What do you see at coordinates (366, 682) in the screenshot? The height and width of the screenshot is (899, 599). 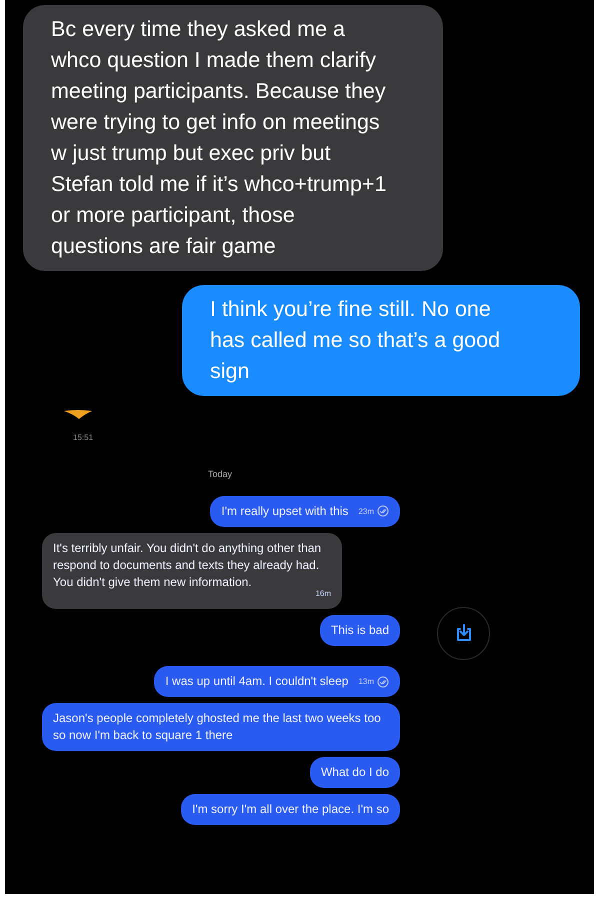 I see `message-time: 13m` at bounding box center [366, 682].